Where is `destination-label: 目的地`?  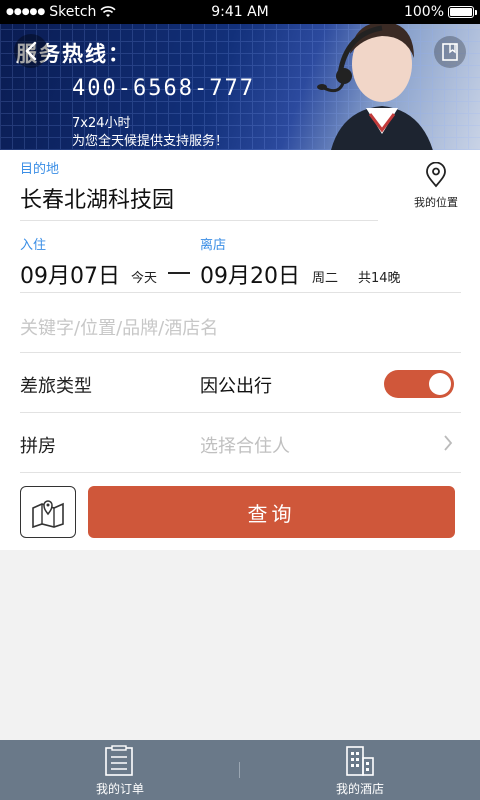 destination-label: 目的地 is located at coordinates (40, 169).